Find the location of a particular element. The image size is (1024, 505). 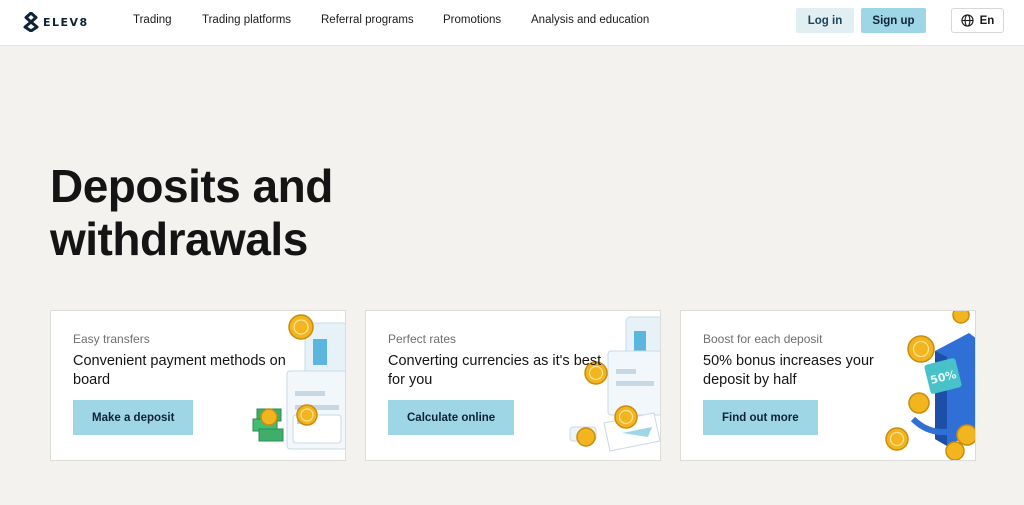

signup-button: Sign up is located at coordinates (893, 20).